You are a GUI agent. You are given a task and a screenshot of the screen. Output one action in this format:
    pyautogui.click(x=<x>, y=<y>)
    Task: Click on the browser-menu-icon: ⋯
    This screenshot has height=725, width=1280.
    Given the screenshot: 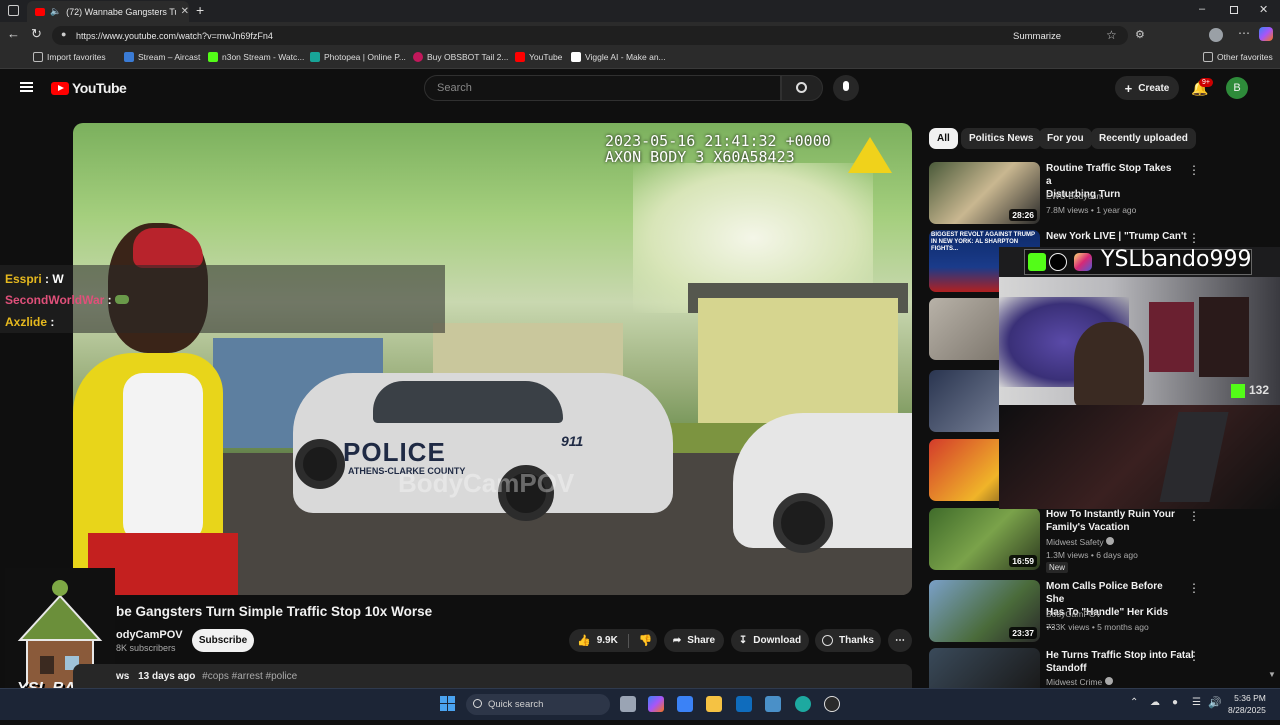 What is the action you would take?
    pyautogui.click(x=1244, y=33)
    